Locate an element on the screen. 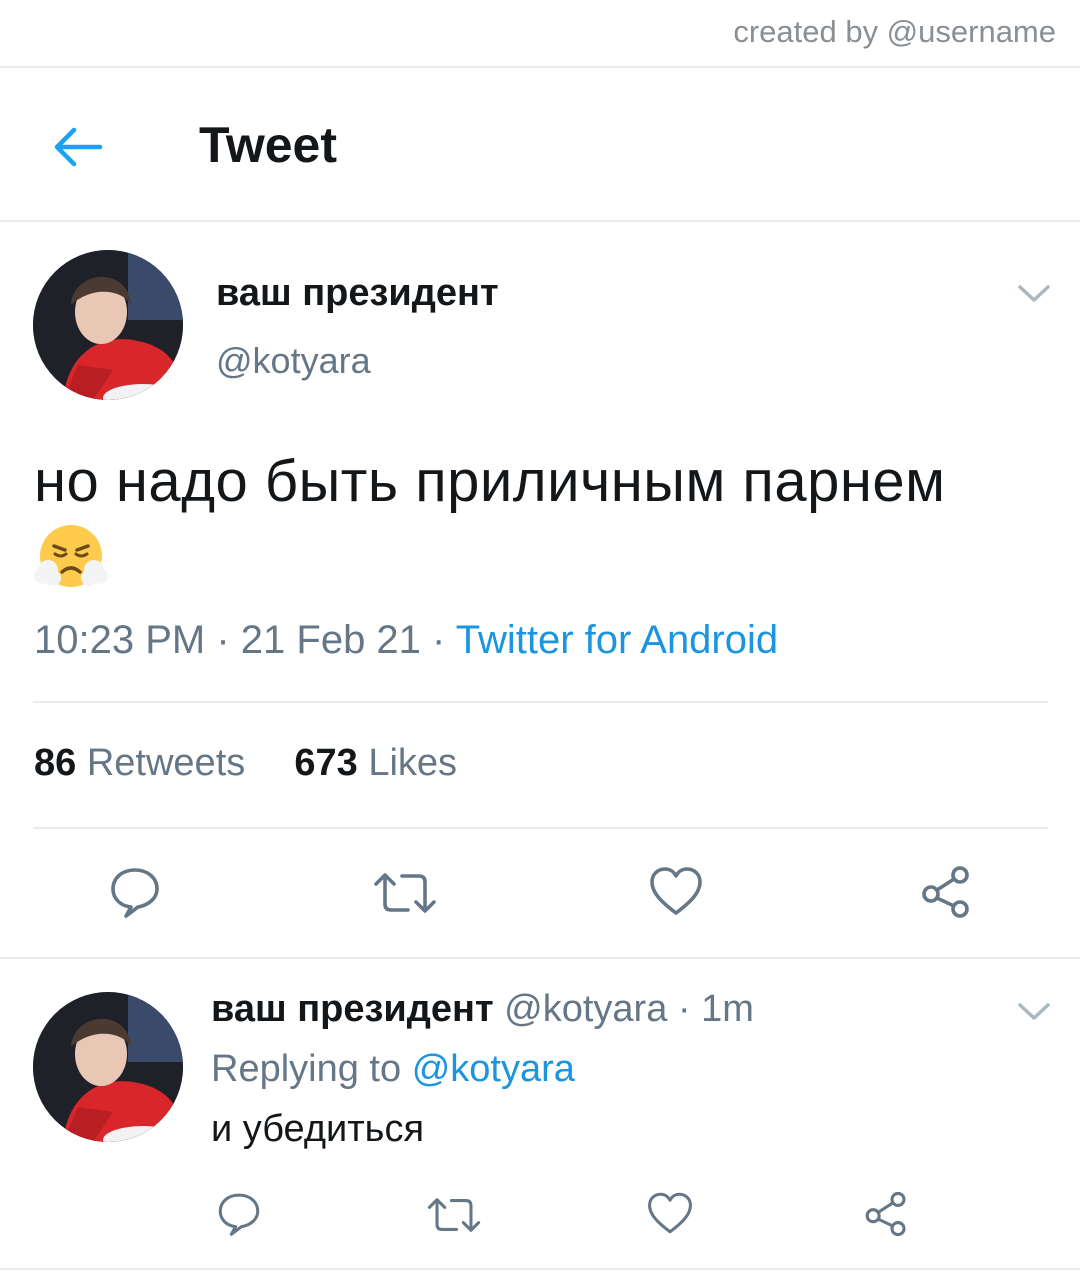  author-handle: @kotyara is located at coordinates (293, 361).